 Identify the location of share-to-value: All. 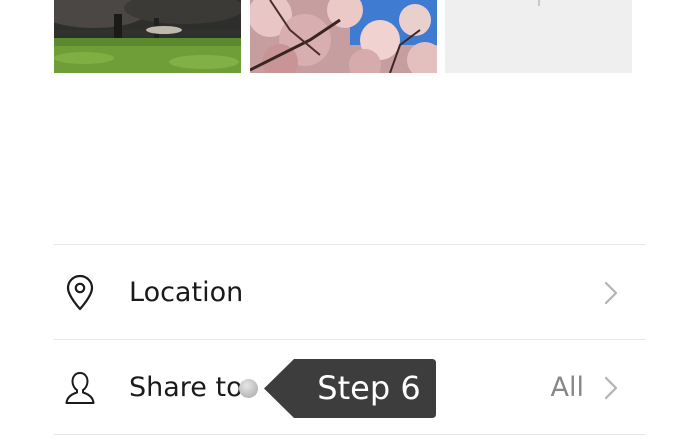
(567, 387).